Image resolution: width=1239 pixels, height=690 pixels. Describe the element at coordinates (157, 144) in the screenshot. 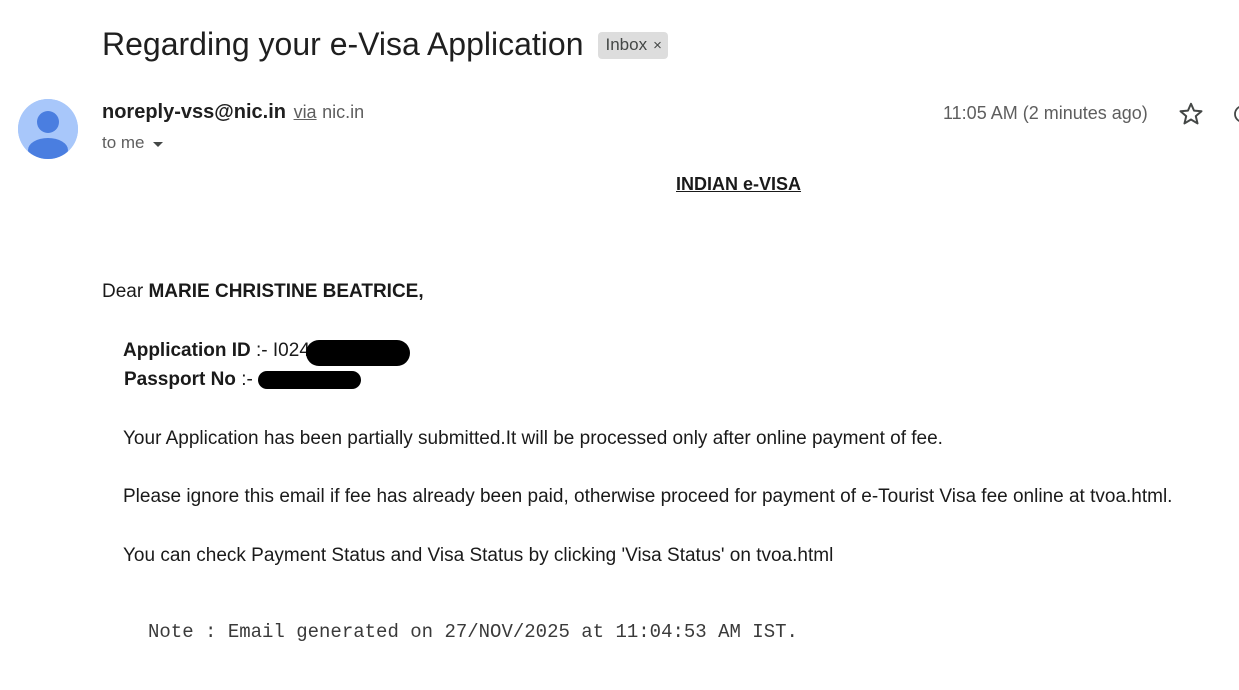

I see `chevron-down-icon` at that location.